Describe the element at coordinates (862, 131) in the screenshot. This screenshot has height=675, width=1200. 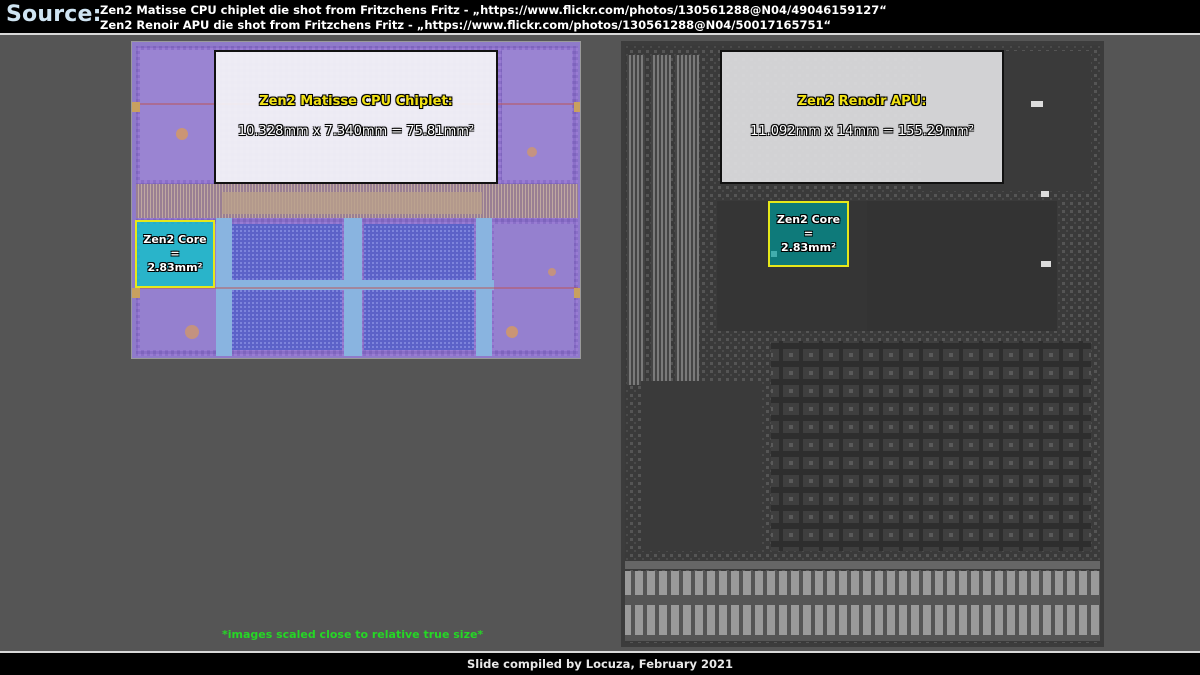
I see `renoir-die-size: 11.092mm x 14mm = 155.29mm²` at that location.